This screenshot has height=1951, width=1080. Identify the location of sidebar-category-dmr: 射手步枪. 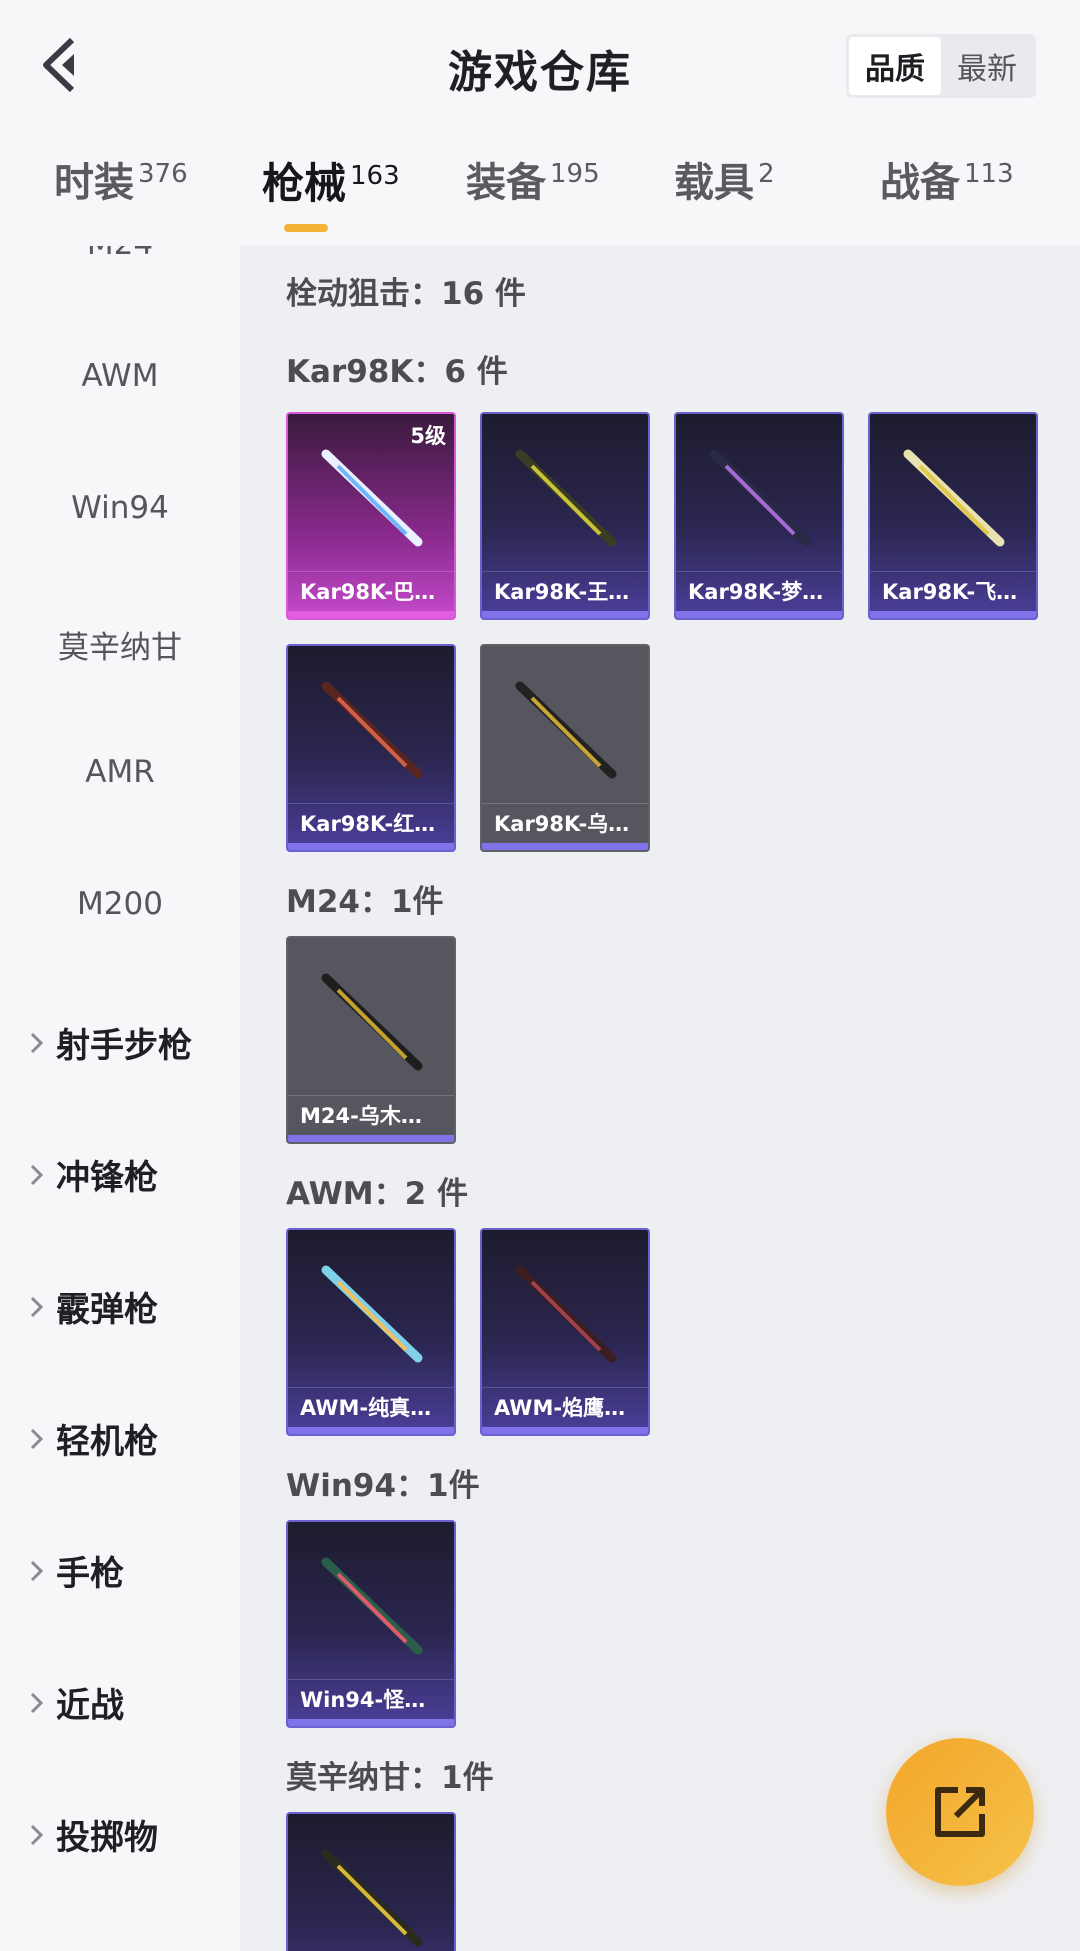
(108, 1042).